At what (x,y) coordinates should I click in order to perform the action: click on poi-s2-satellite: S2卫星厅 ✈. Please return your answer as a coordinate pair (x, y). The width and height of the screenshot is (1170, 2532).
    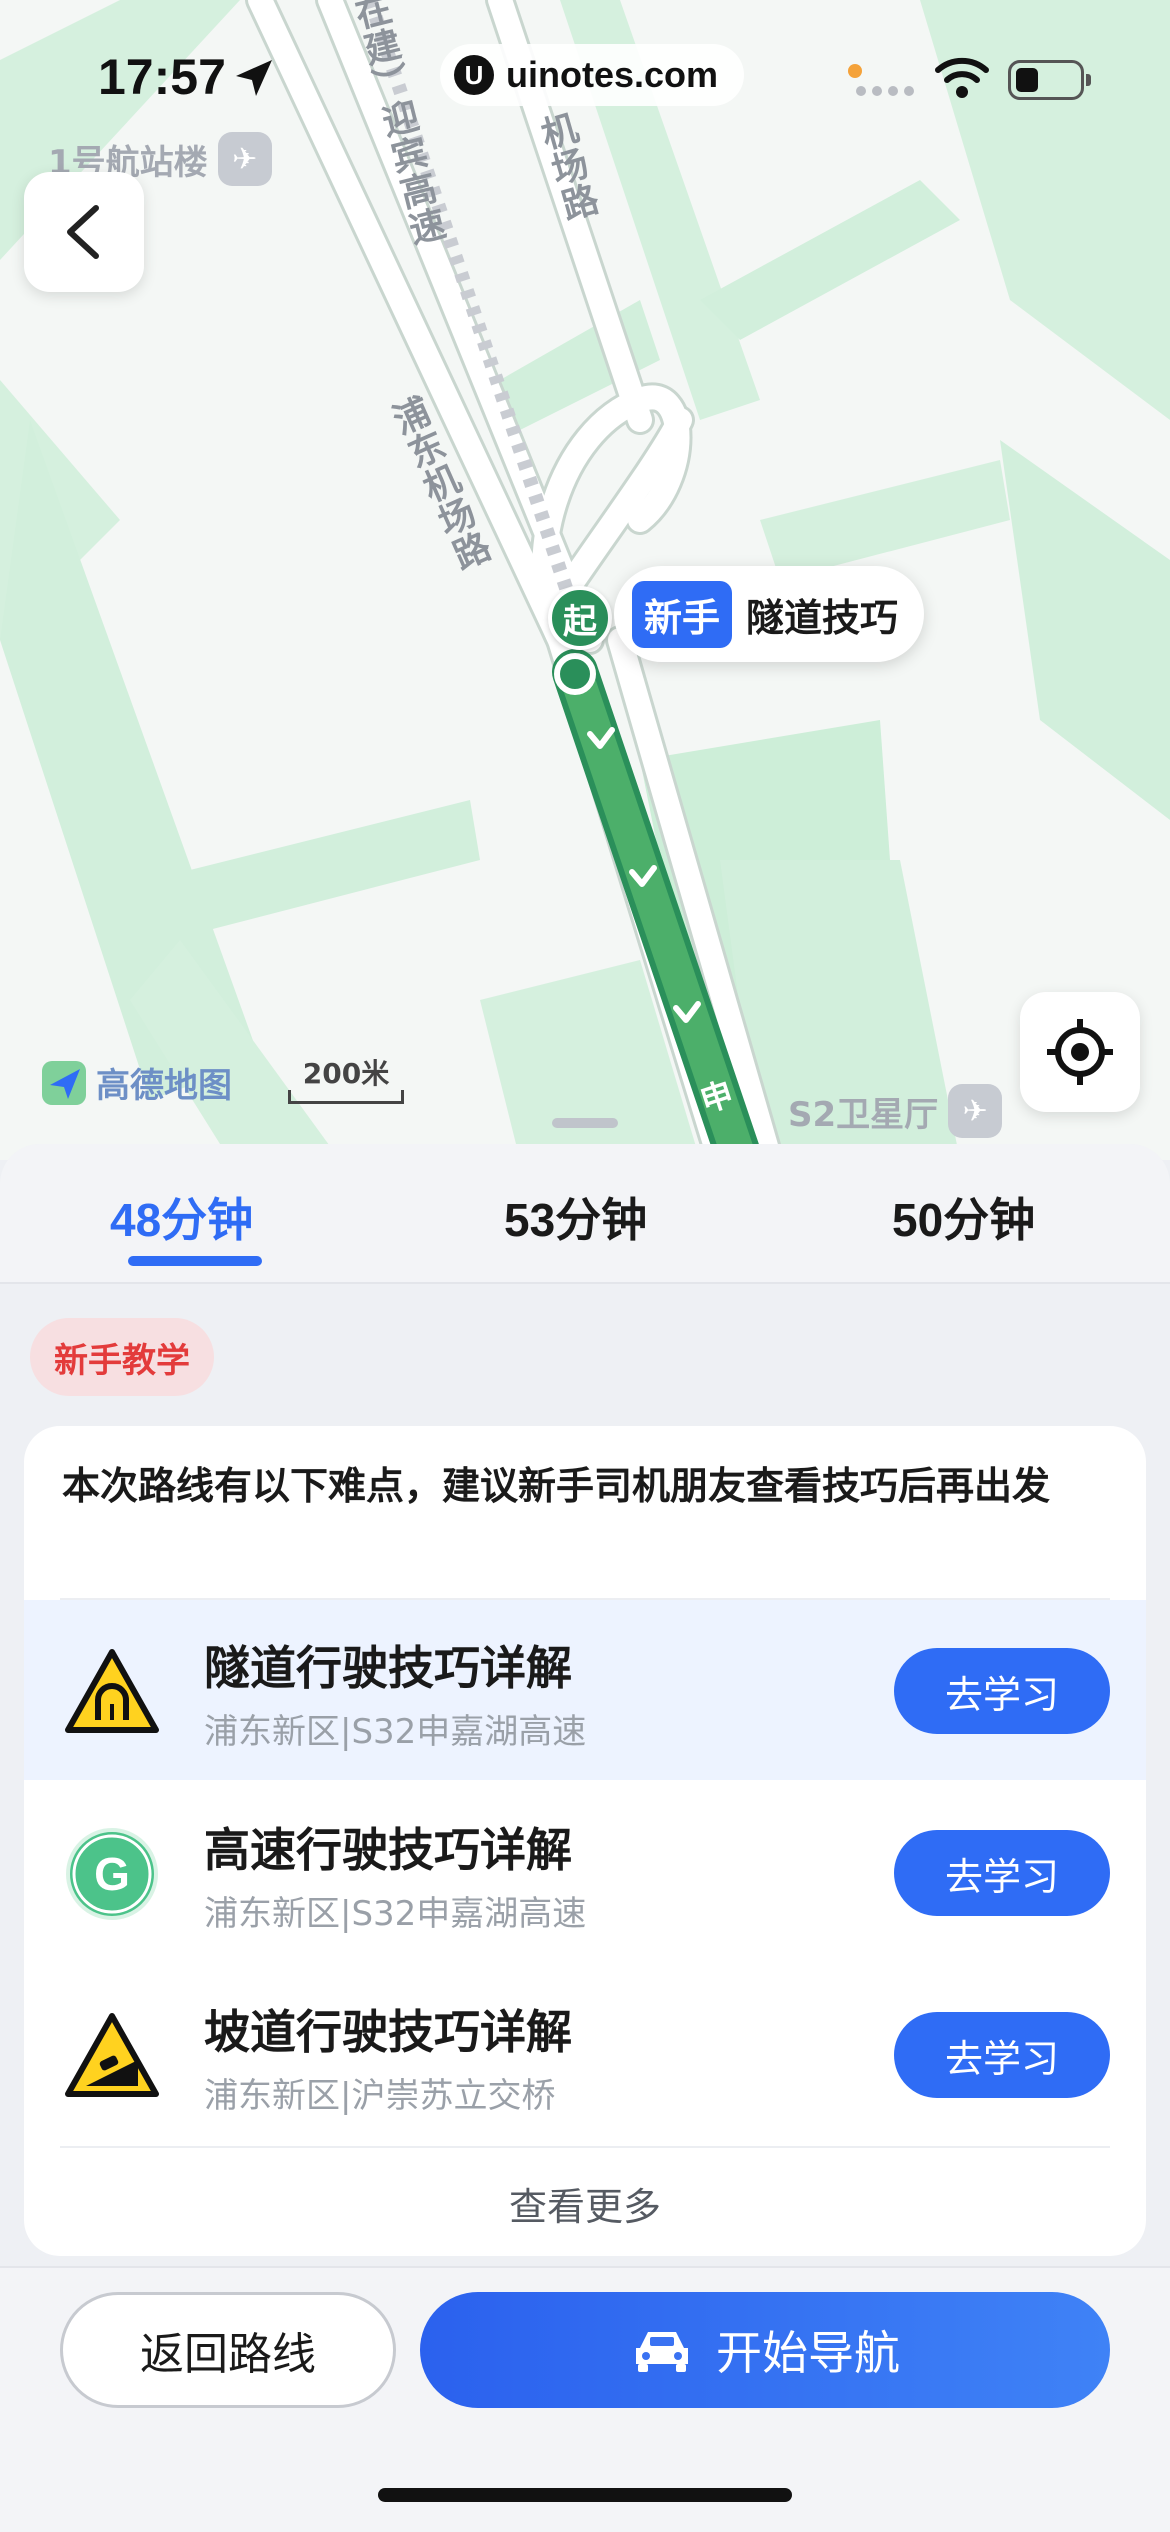
    Looking at the image, I should click on (895, 1111).